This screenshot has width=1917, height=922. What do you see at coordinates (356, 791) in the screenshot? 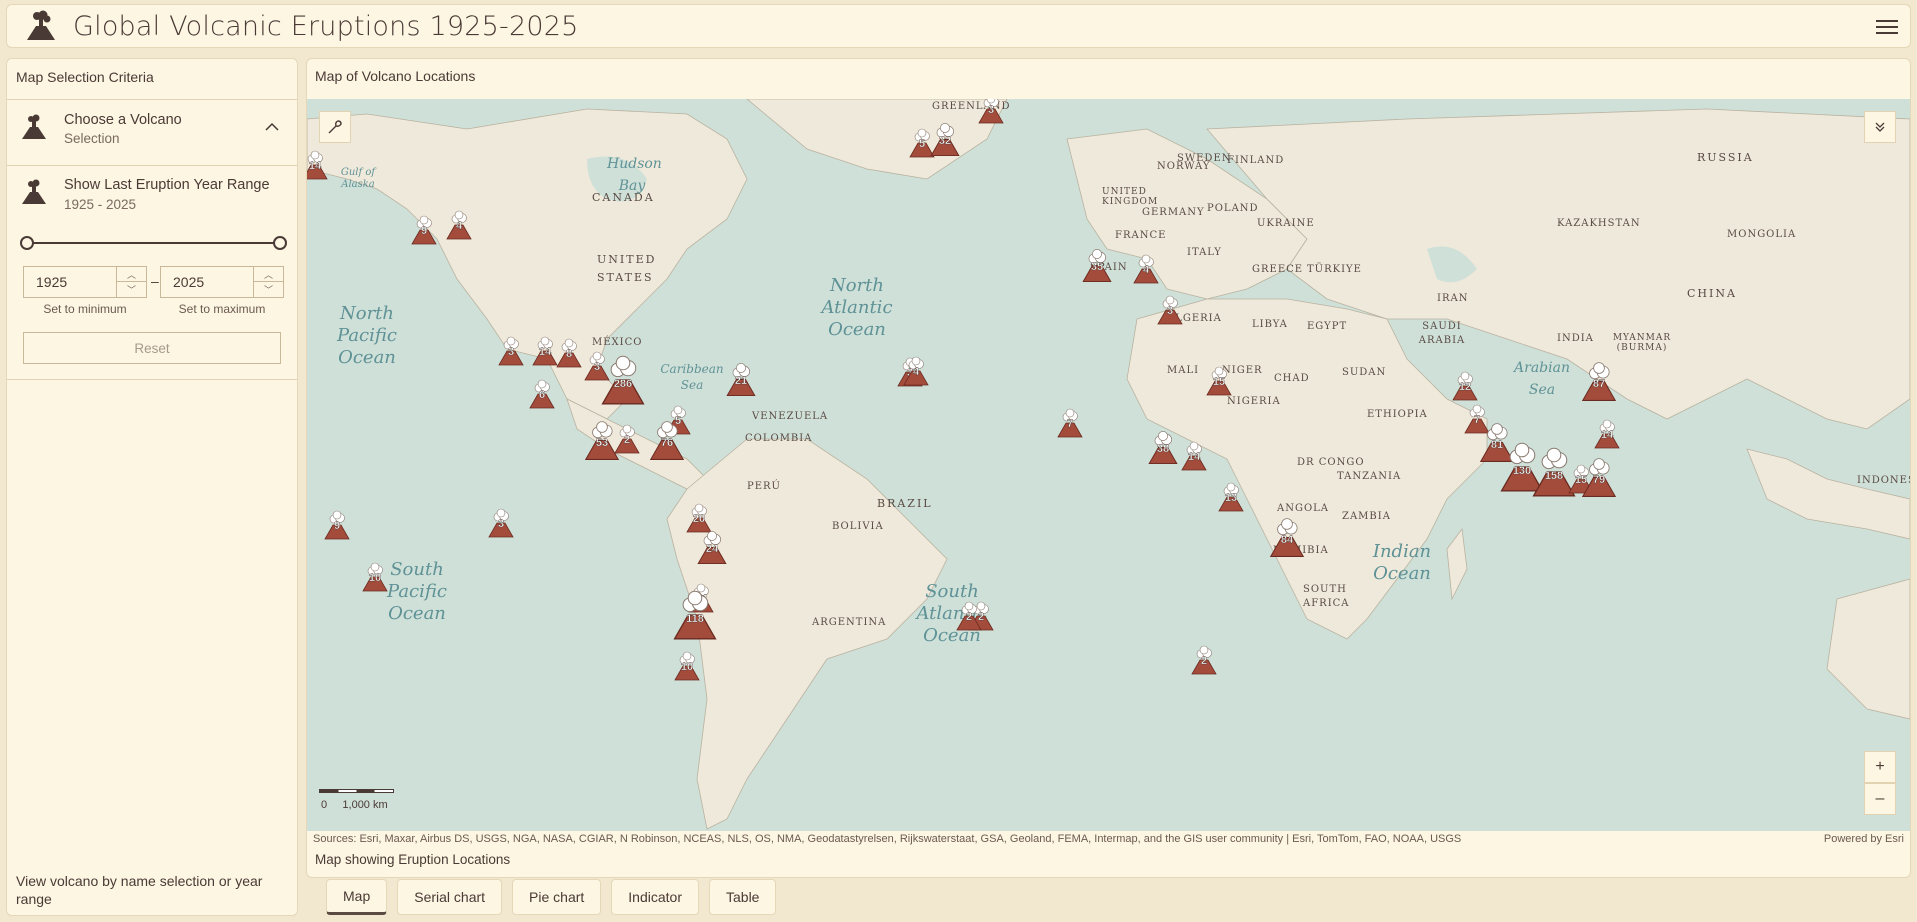
I see `scale-bar` at bounding box center [356, 791].